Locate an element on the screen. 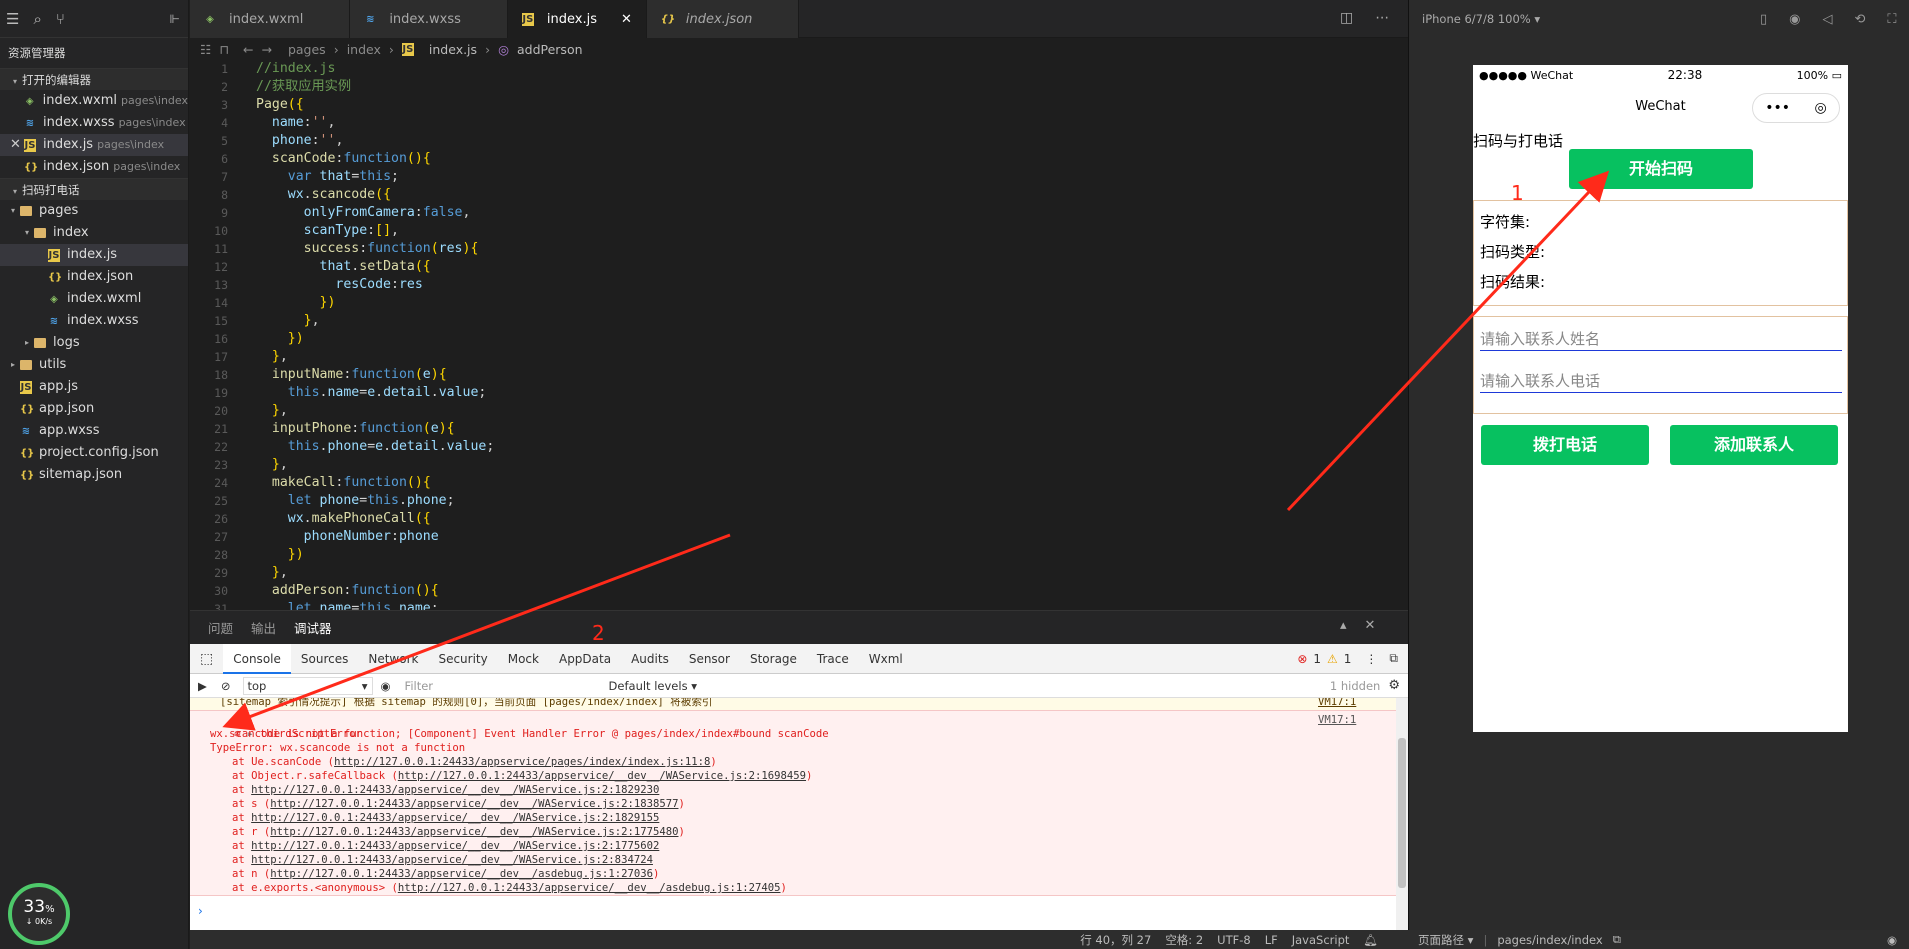 The image size is (1909, 949). code-line: Page({ is located at coordinates (375, 105).